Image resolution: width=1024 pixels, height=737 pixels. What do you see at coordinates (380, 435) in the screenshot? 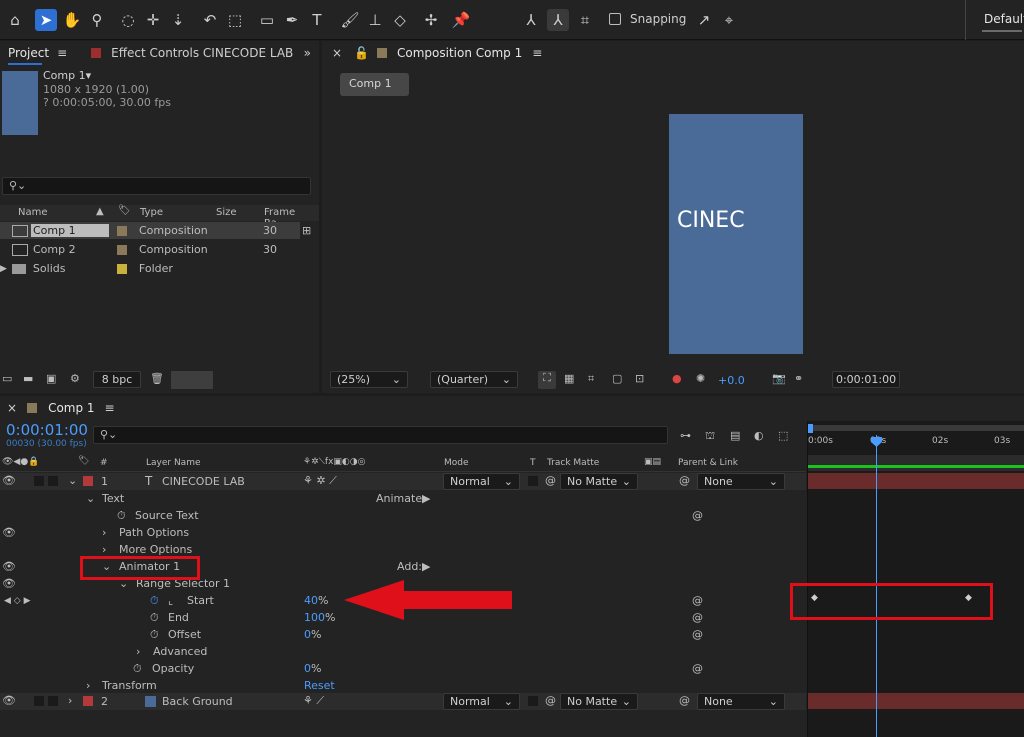
I see `timeline-search-input: ⚲⌄` at bounding box center [380, 435].